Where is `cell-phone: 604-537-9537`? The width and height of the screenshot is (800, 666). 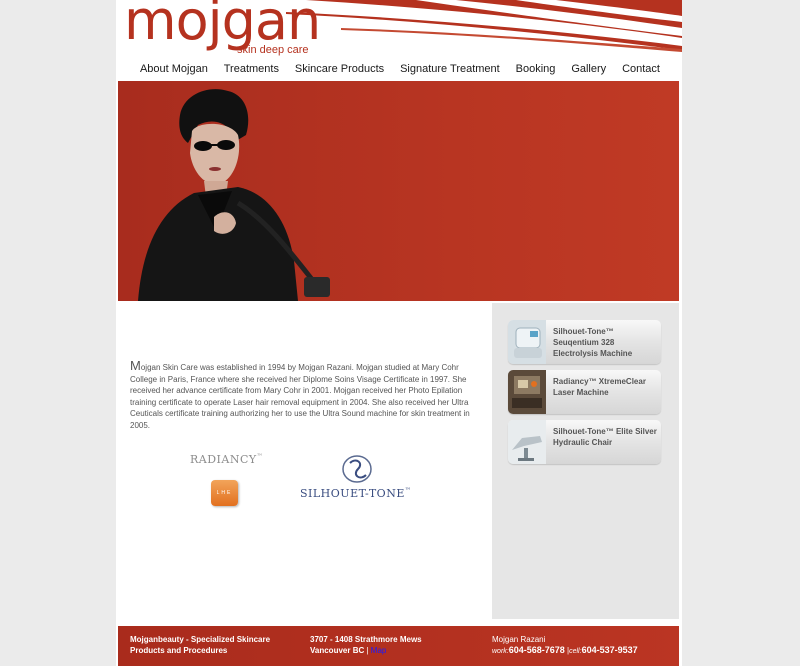
cell-phone: 604-537-9537 is located at coordinates (610, 650).